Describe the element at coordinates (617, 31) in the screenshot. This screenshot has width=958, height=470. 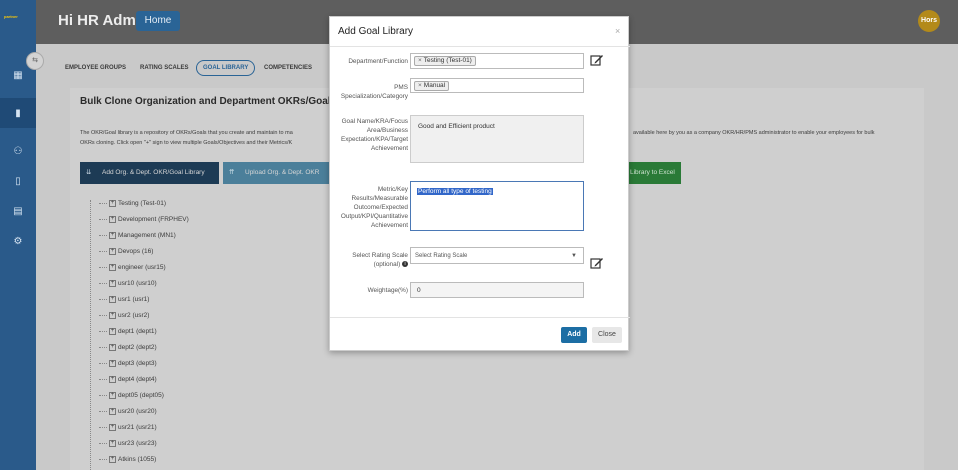
I see `close-icon: ×` at that location.